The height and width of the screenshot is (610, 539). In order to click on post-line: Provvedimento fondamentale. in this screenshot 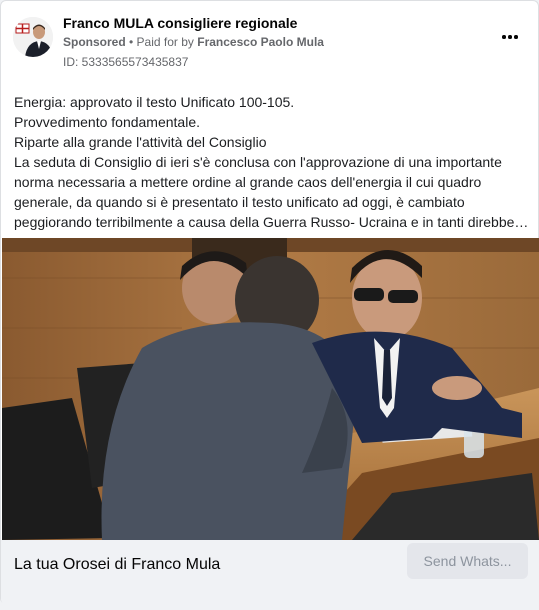, I will do `click(107, 122)`.